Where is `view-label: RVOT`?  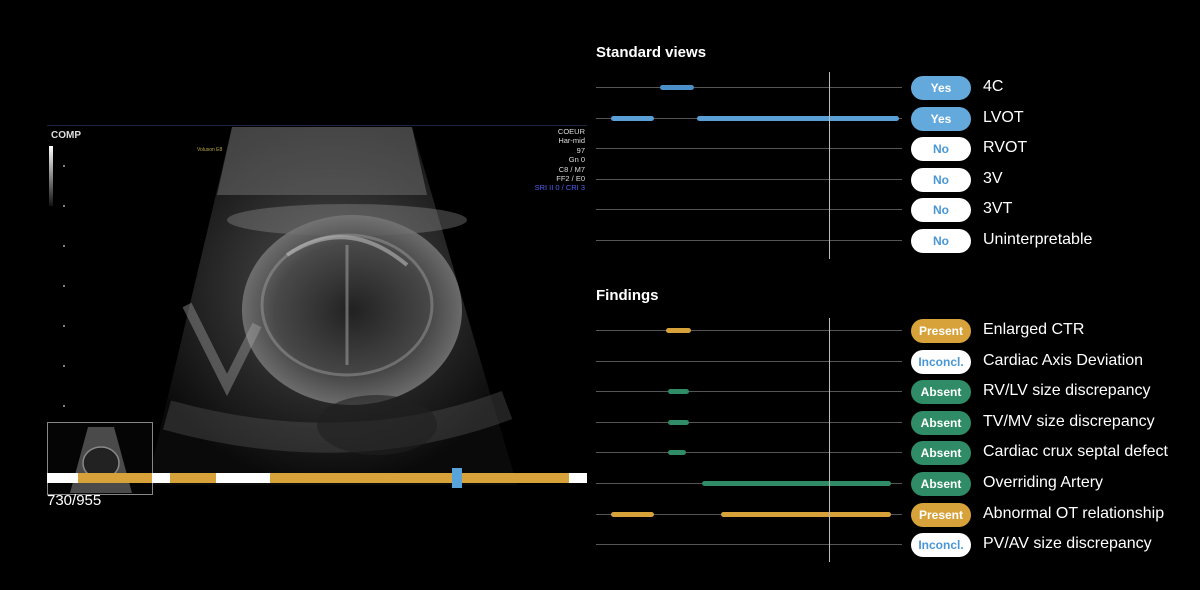
view-label: RVOT is located at coordinates (1005, 148).